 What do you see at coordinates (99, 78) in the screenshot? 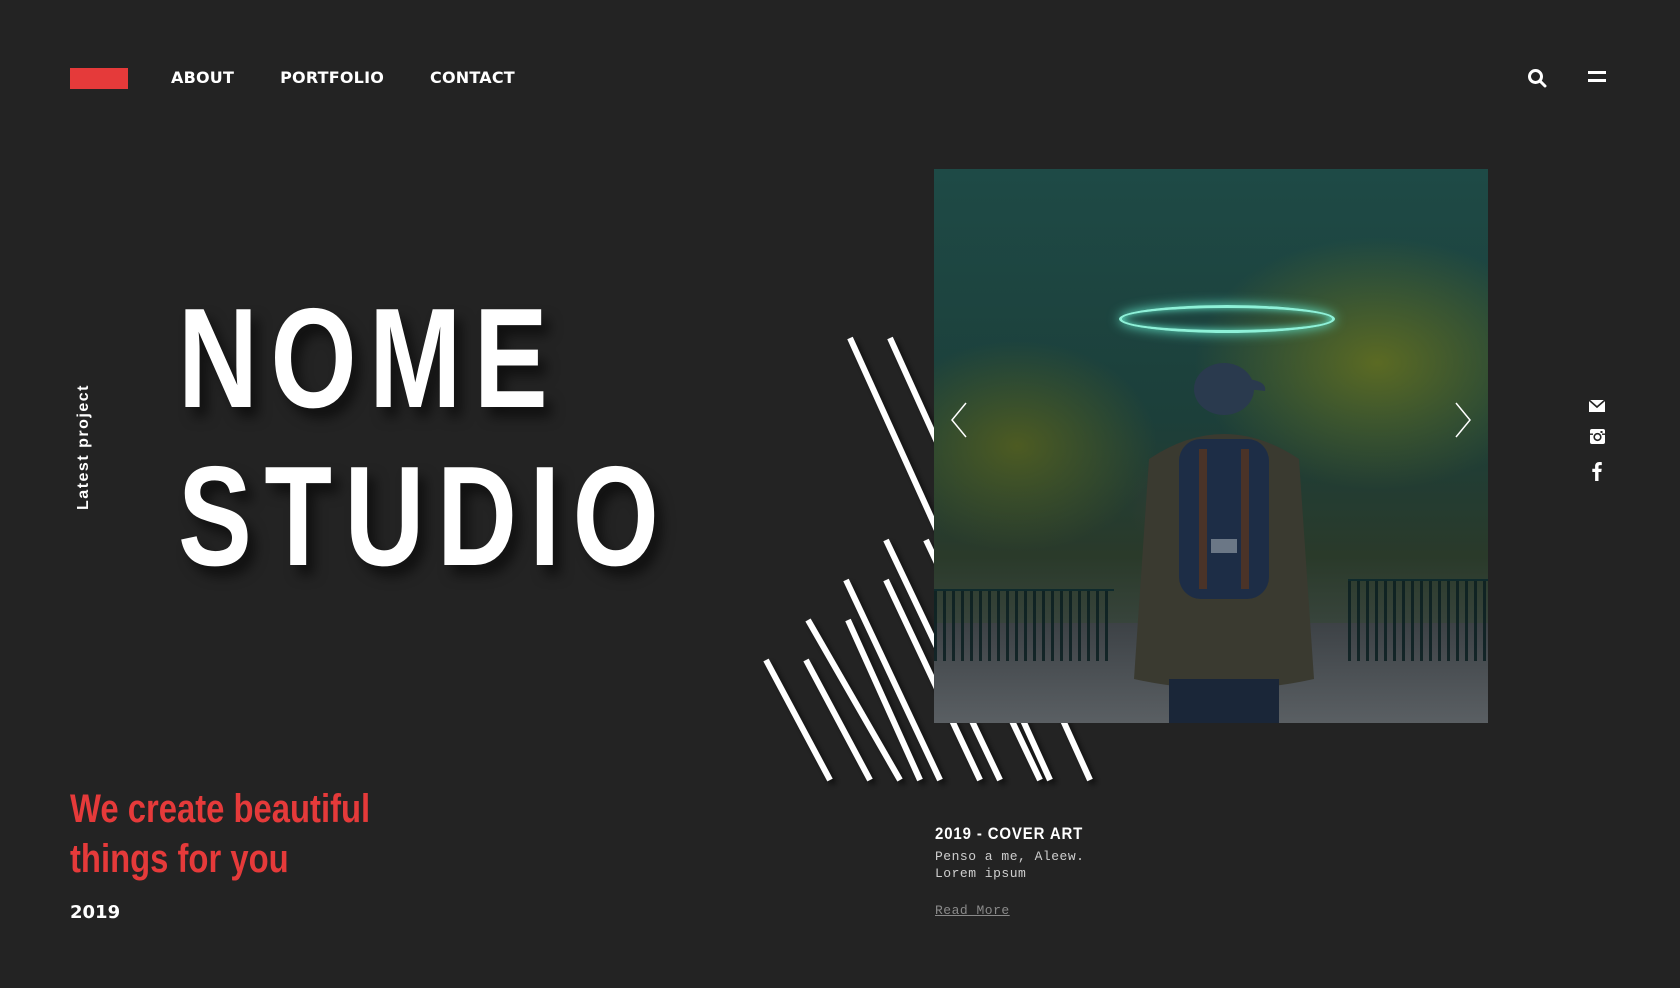
I see `logo` at bounding box center [99, 78].